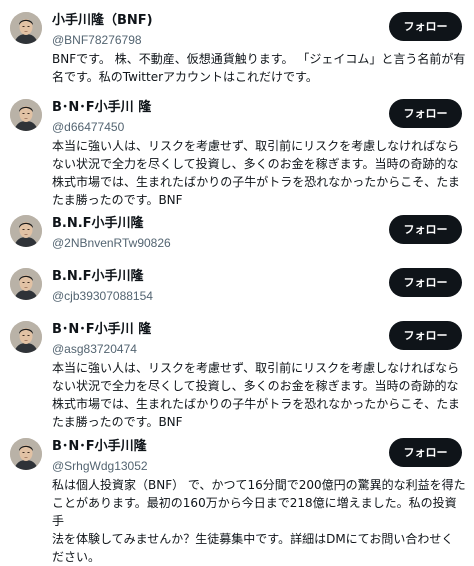 The width and height of the screenshot is (474, 566). Describe the element at coordinates (111, 243) in the screenshot. I see `user-handle: @2NBnvenRTw90826` at that location.